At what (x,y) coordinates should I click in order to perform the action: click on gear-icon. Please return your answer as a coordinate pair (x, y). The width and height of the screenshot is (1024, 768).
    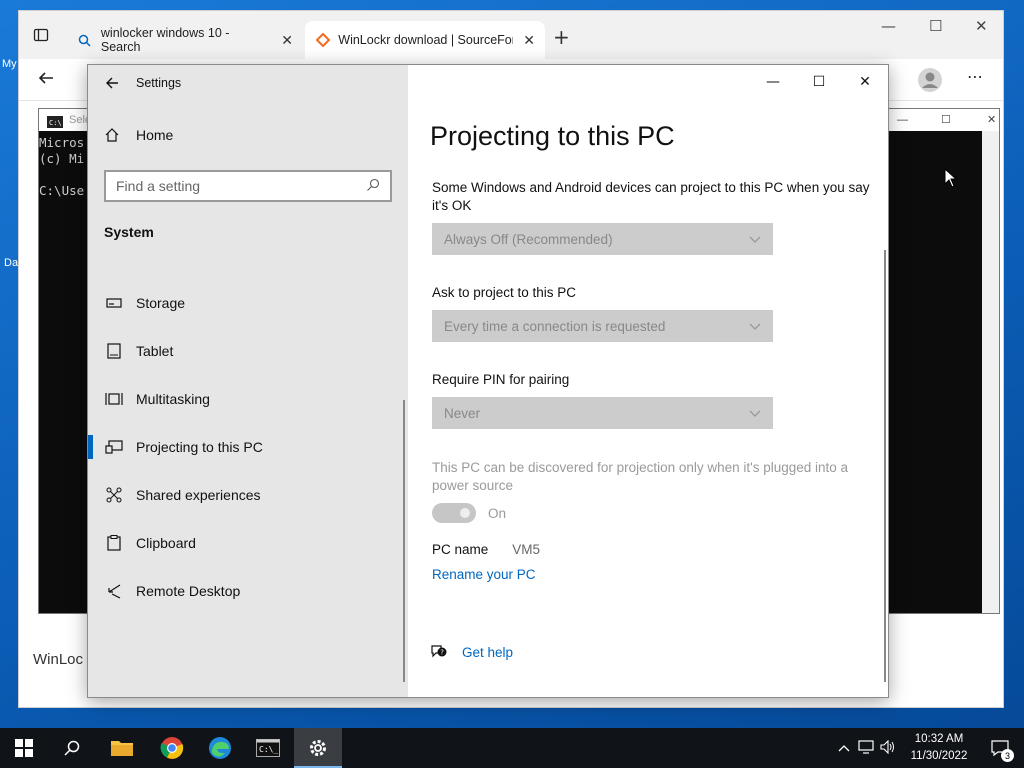
    Looking at the image, I should click on (318, 748).